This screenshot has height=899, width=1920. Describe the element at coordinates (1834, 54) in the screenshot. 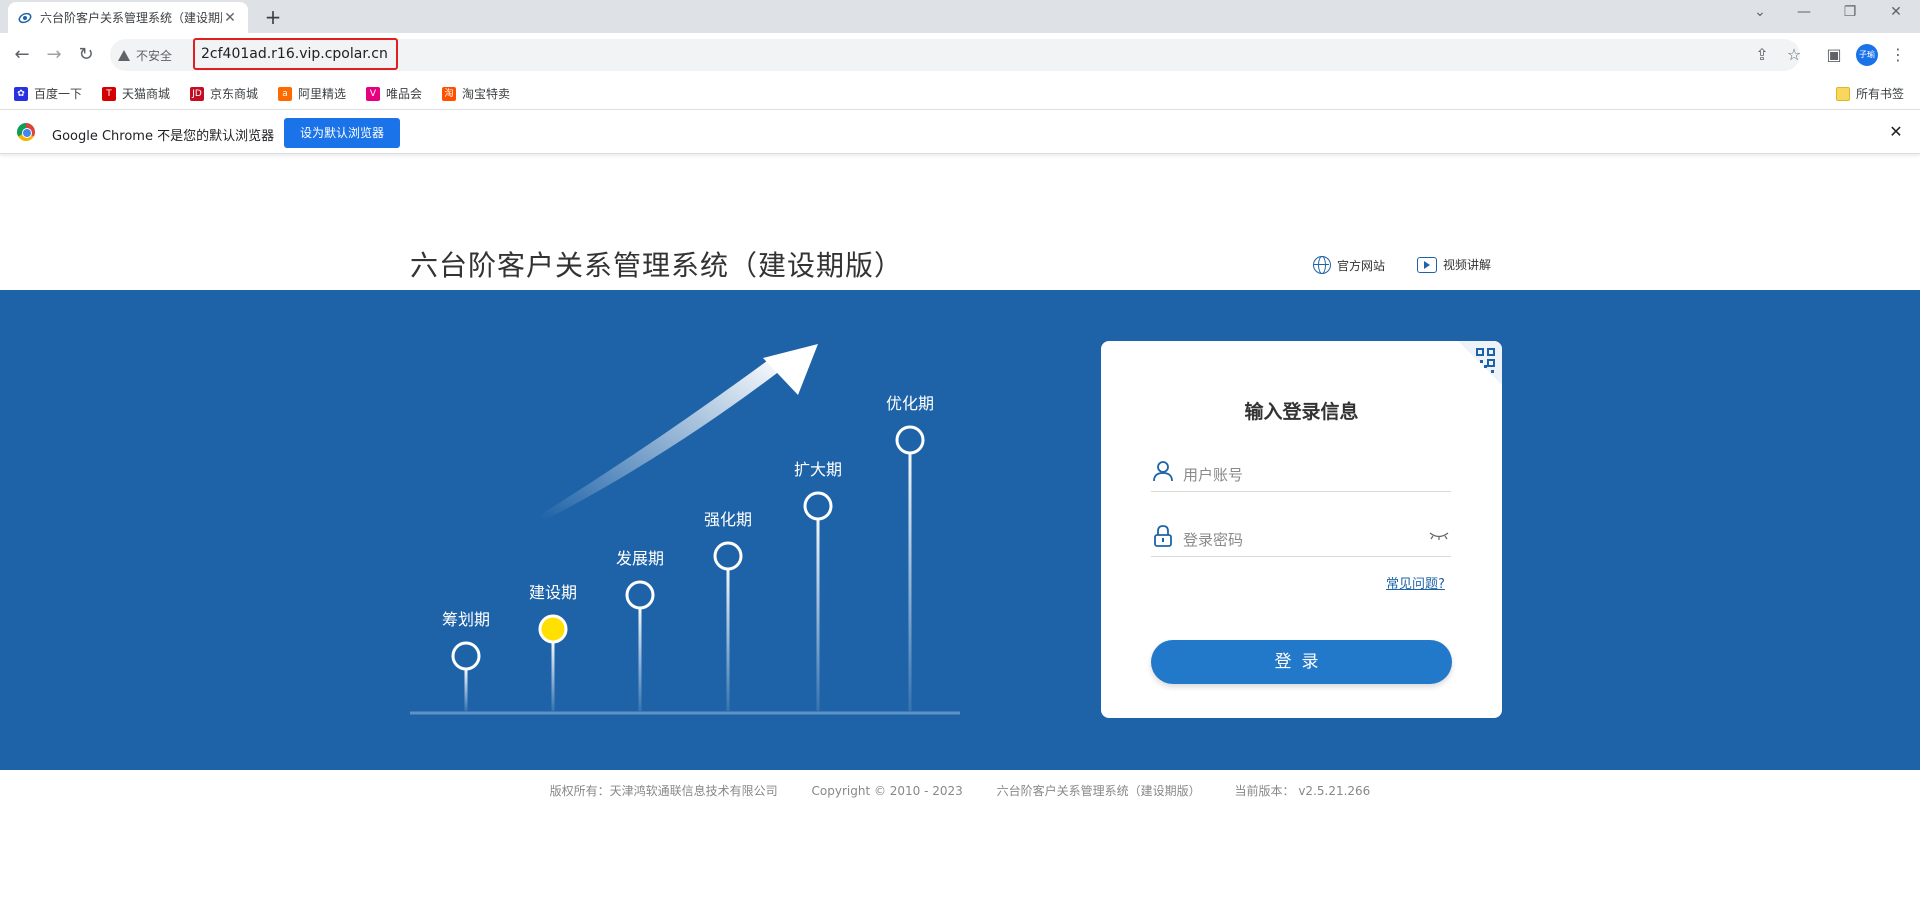

I see `side-panel-icon: ▣` at that location.